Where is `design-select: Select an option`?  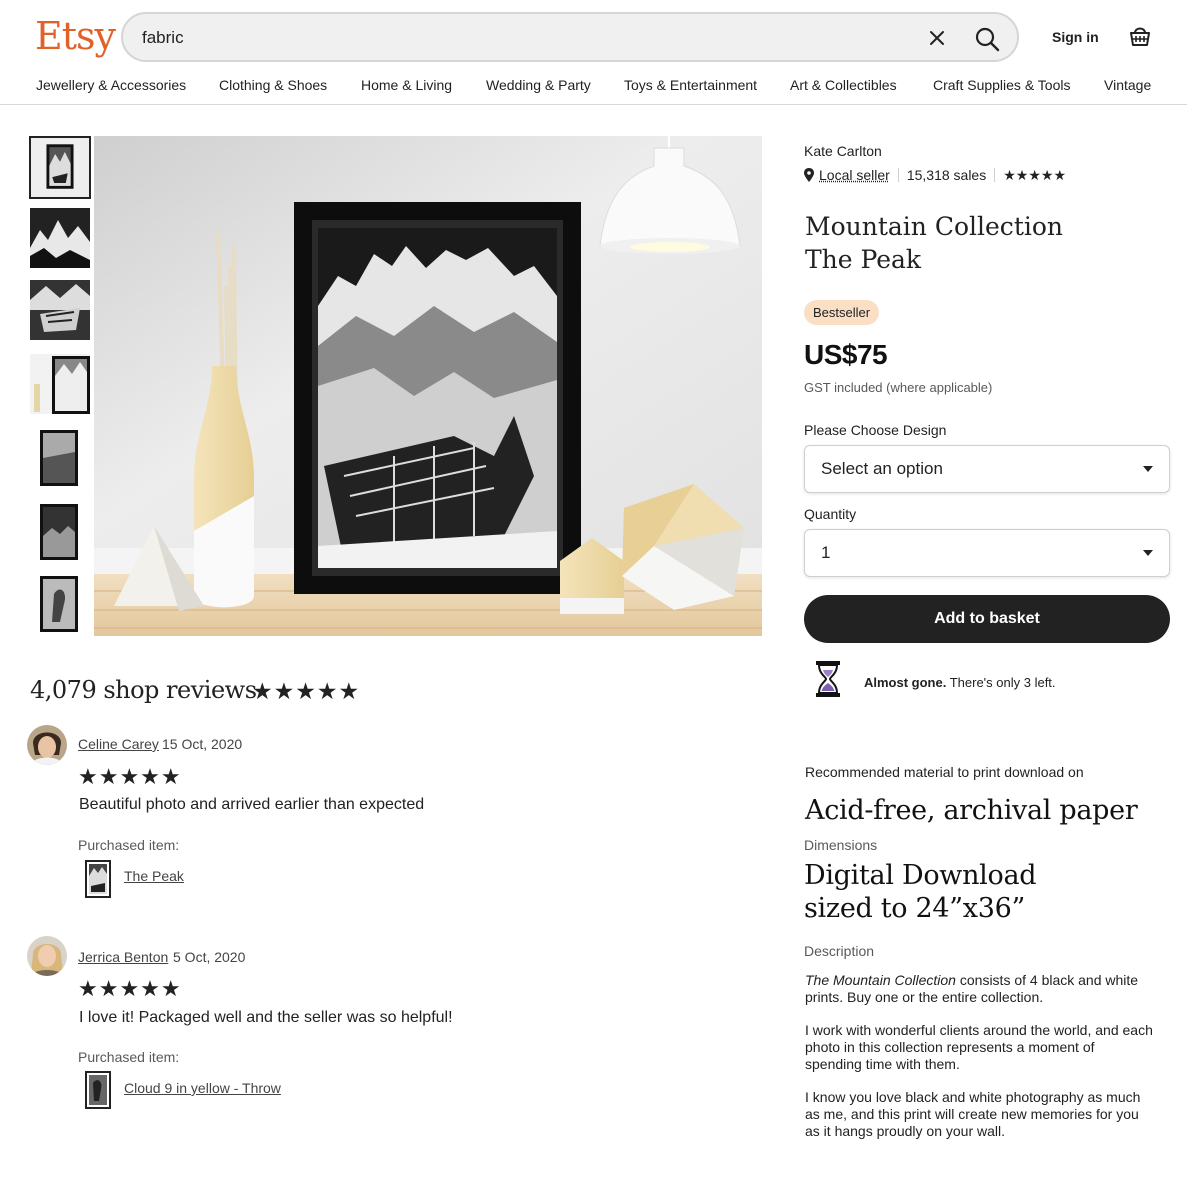
design-select: Select an option is located at coordinates (987, 469).